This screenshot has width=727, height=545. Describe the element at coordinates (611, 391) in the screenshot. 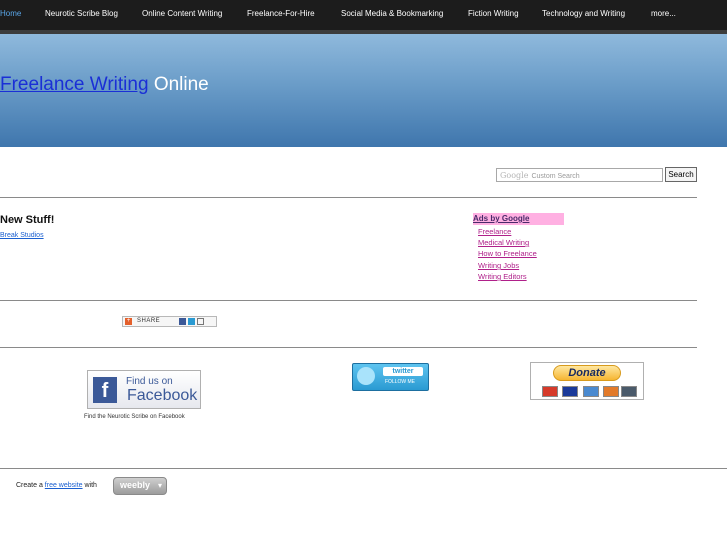

I see `discover-icon` at that location.